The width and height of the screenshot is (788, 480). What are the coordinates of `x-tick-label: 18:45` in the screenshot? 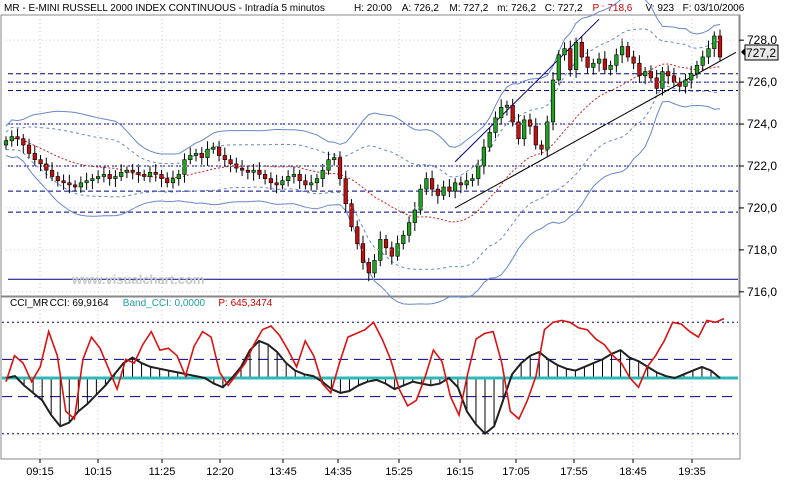 It's located at (633, 472).